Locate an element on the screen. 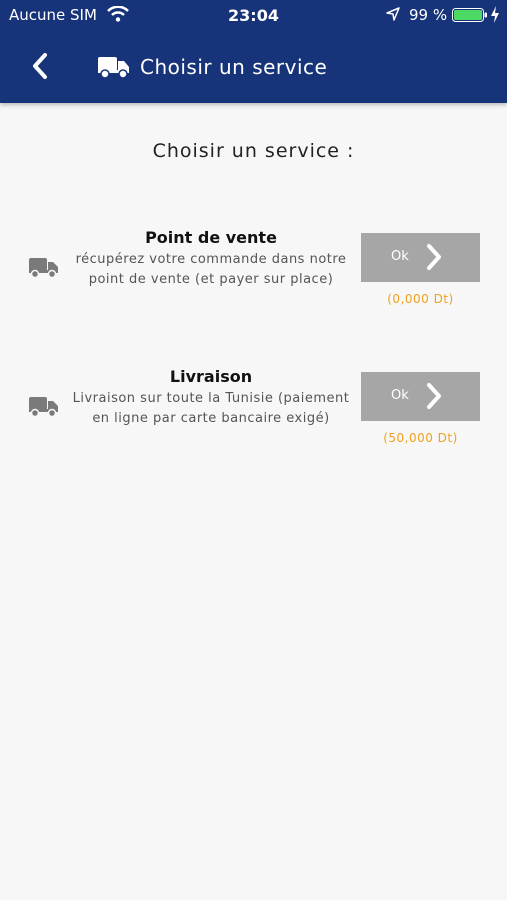  nav-title-group: Choisir un service is located at coordinates (212, 67).